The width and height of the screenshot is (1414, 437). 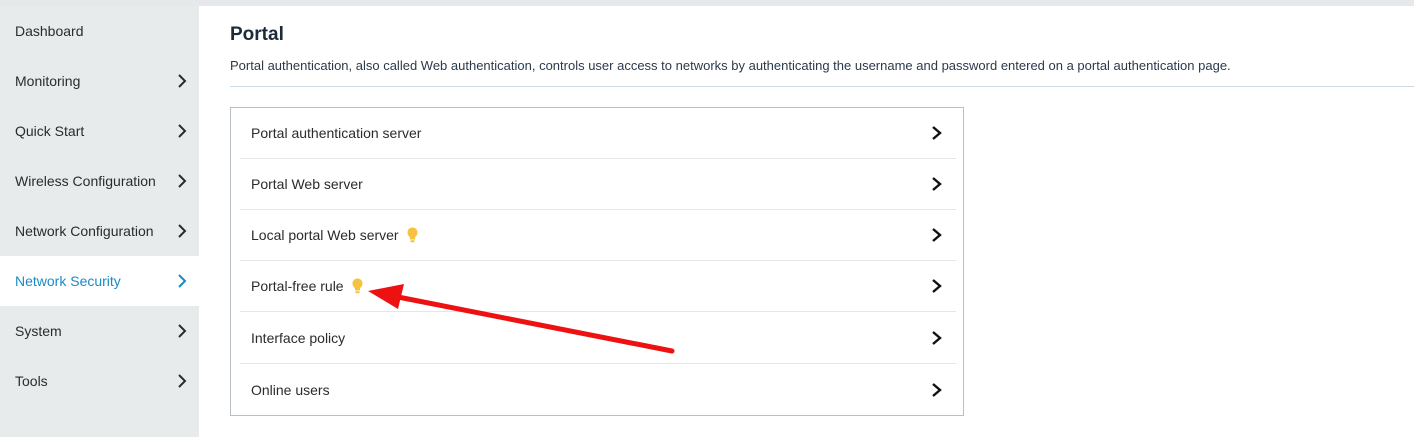 What do you see at coordinates (598, 133) in the screenshot?
I see `menu-row-portal-authentication-server: Portal authentication server` at bounding box center [598, 133].